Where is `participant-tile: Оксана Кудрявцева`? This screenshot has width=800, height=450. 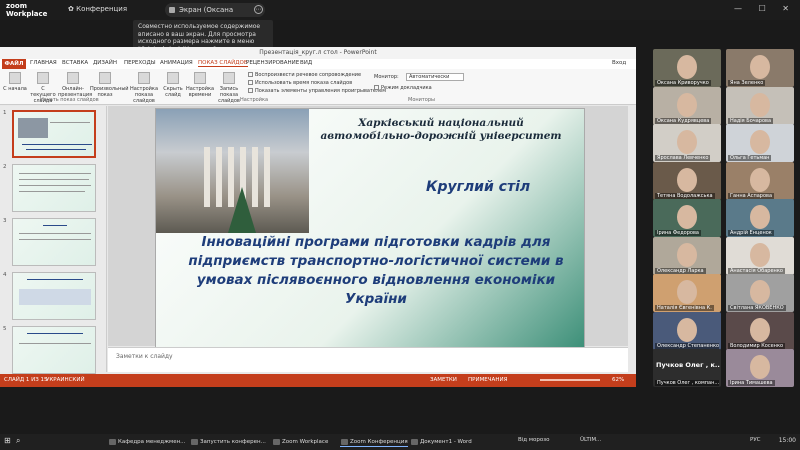
participant-tile: Оксана Кудрявцева is located at coordinates (687, 105).